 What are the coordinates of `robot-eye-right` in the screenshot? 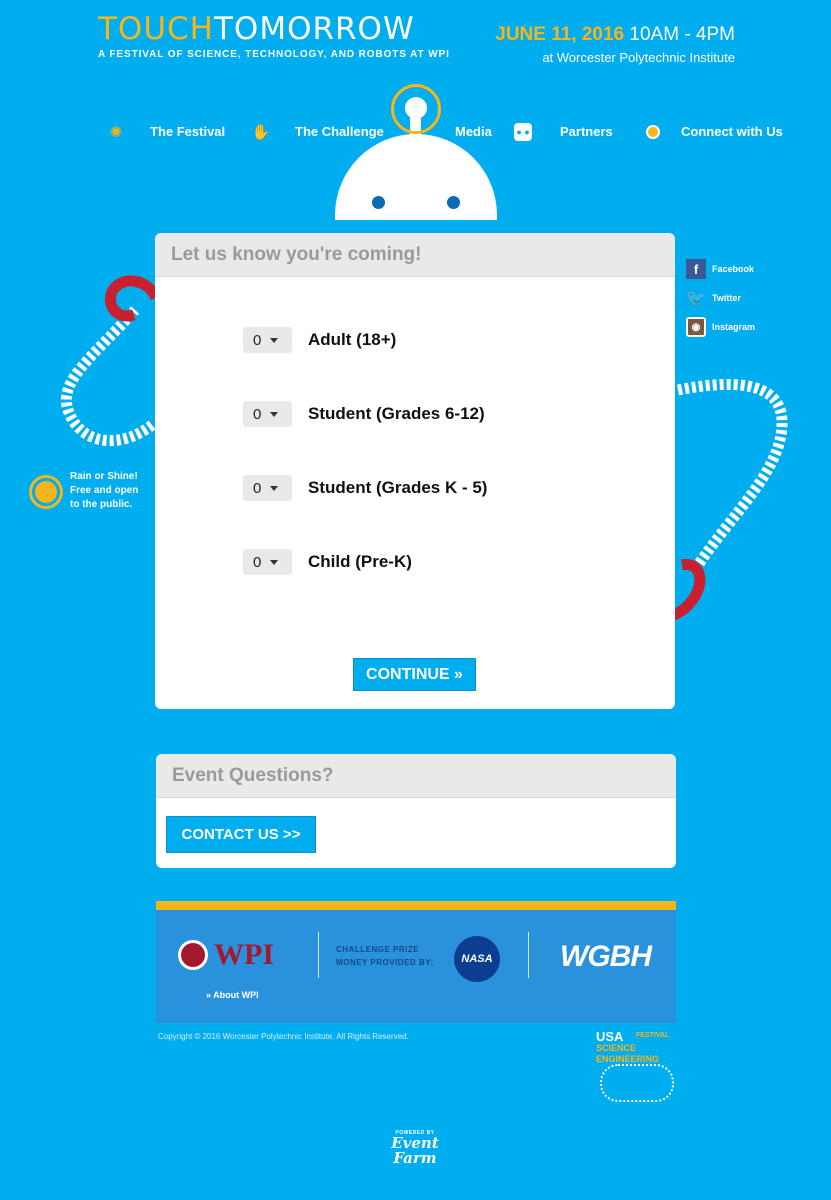 It's located at (453, 202).